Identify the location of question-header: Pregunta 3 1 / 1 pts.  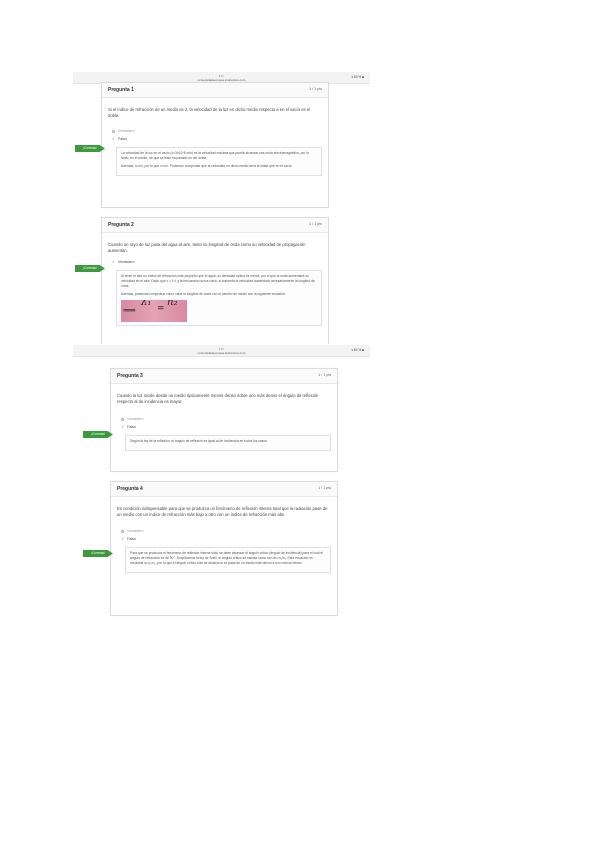
(224, 376).